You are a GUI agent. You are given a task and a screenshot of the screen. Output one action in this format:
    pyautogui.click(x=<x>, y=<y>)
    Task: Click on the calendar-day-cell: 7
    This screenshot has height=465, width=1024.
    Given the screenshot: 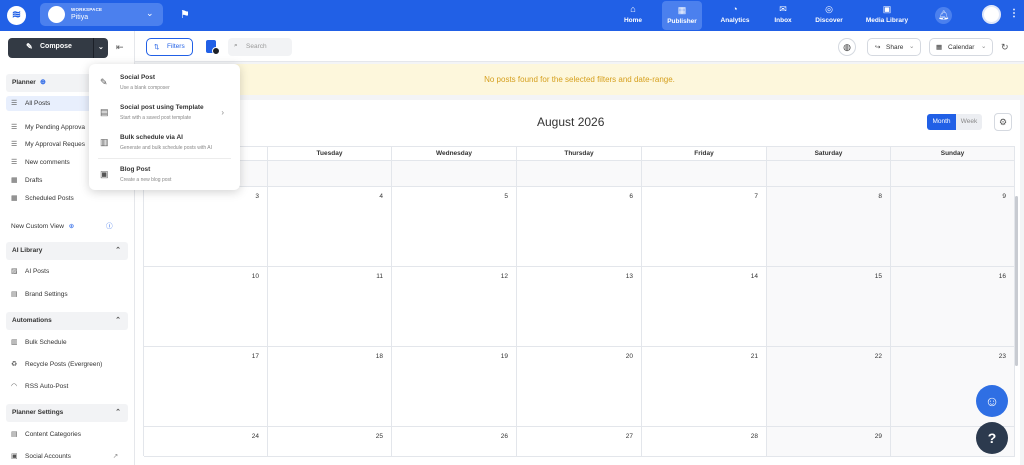 What is the action you would take?
    pyautogui.click(x=704, y=227)
    